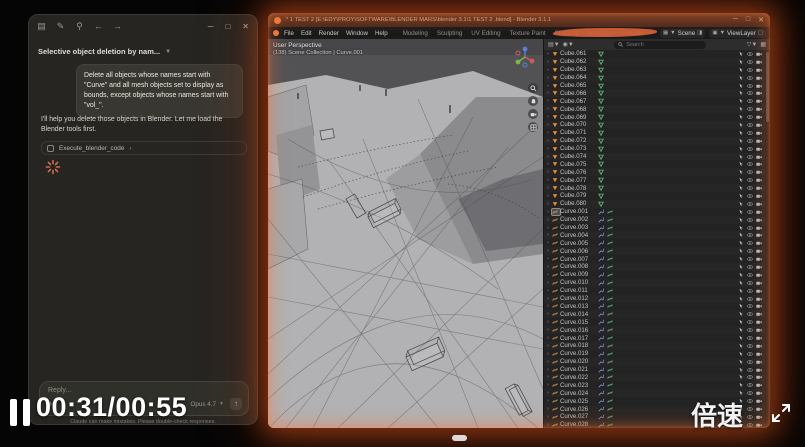 Image resolution: width=805 pixels, height=447 pixels. Describe the element at coordinates (654, 172) in the screenshot. I see `outliner-row: › Cube.076` at that location.